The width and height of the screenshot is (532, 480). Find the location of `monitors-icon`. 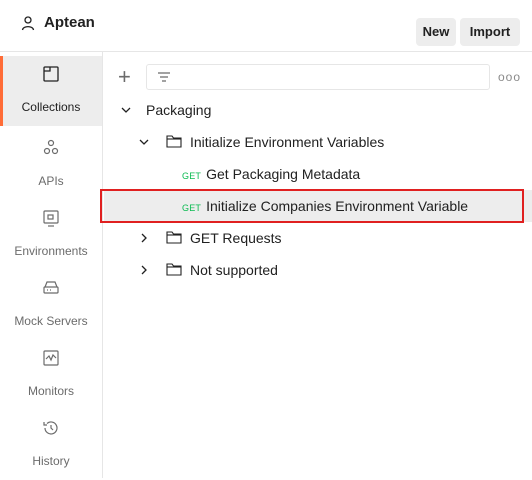

monitors-icon is located at coordinates (51, 358).